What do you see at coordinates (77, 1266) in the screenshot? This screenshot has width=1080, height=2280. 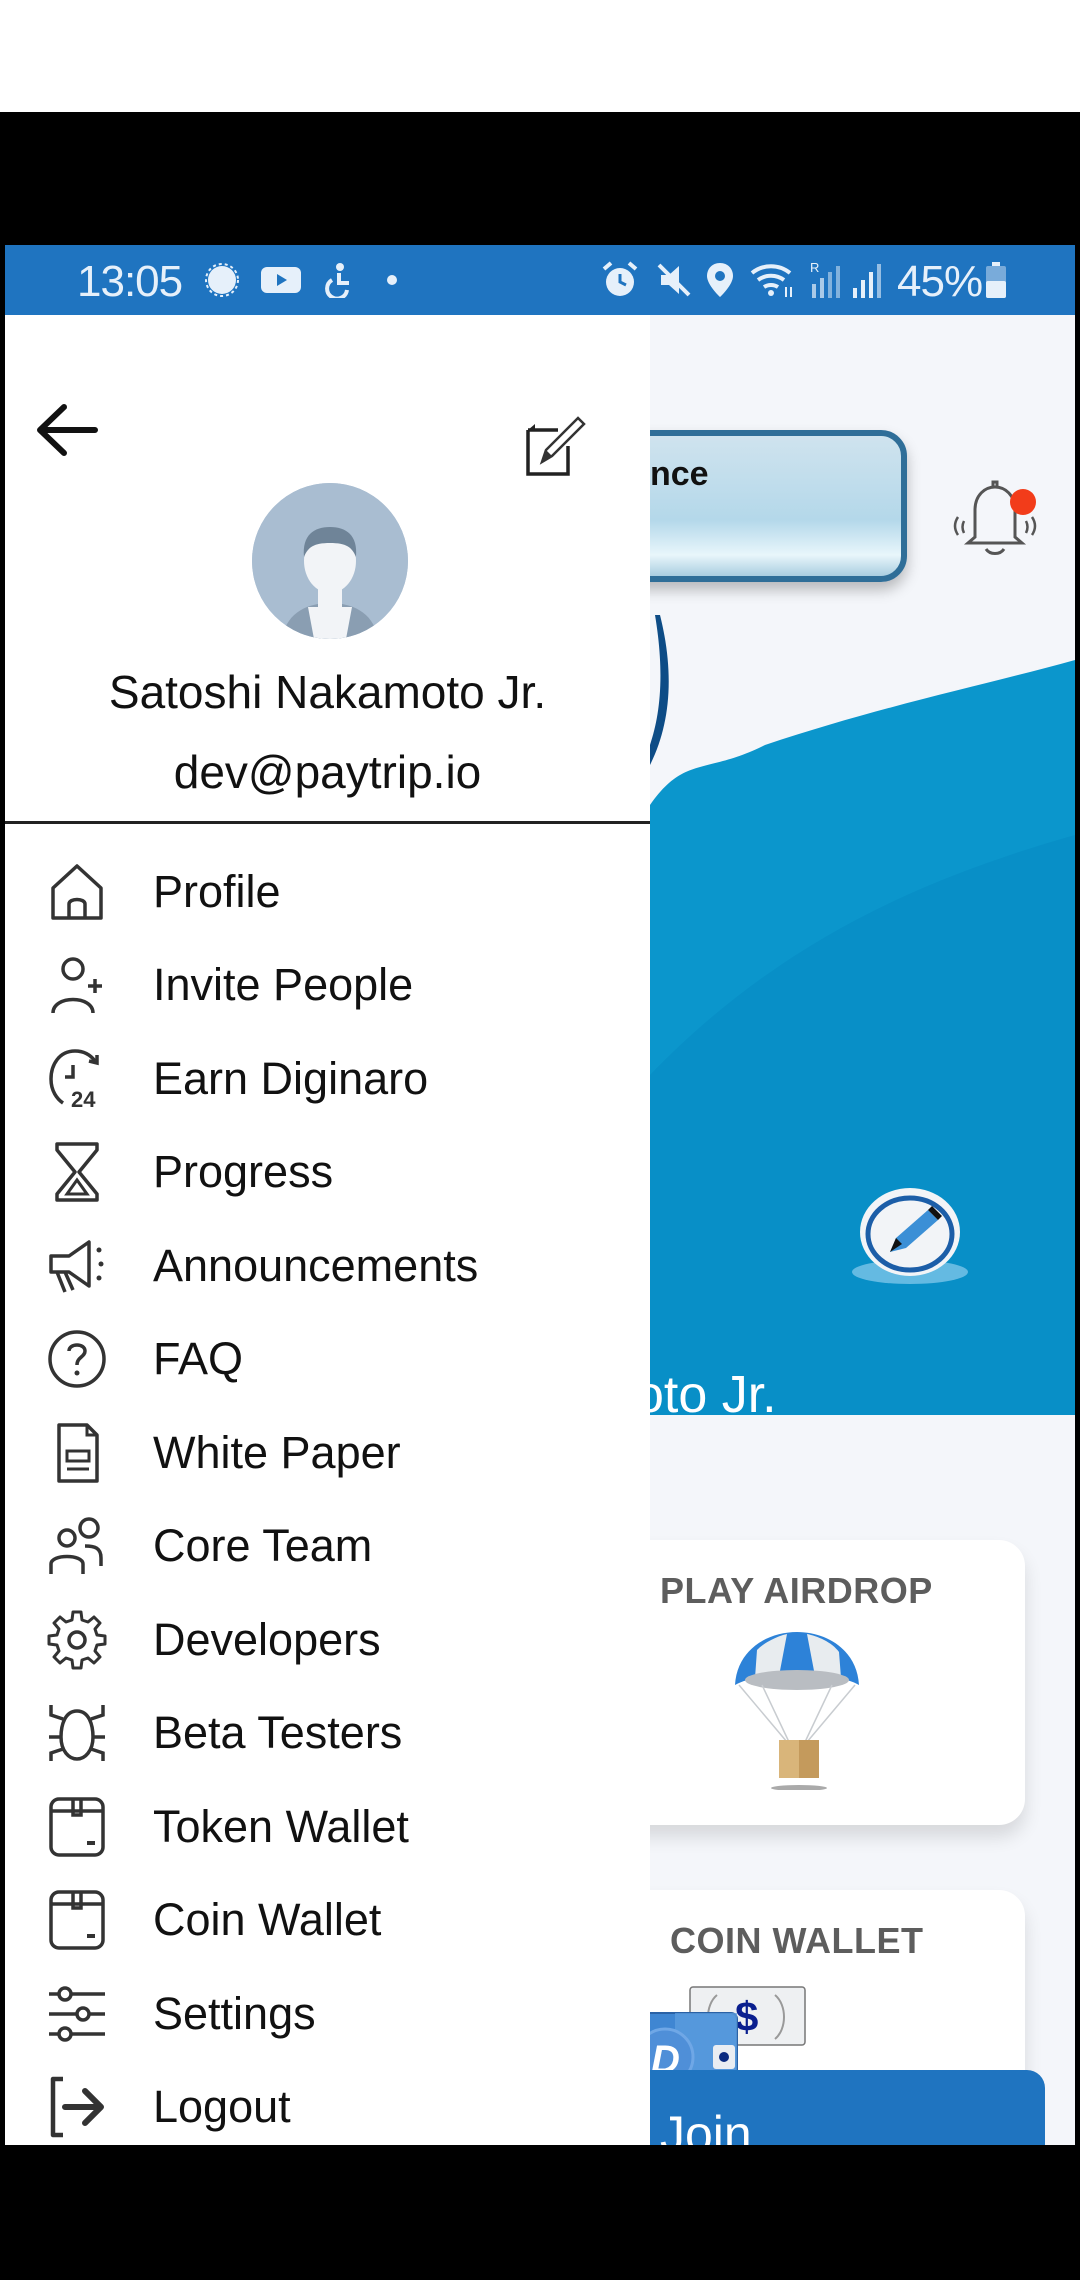 I see `megaphone-icon` at bounding box center [77, 1266].